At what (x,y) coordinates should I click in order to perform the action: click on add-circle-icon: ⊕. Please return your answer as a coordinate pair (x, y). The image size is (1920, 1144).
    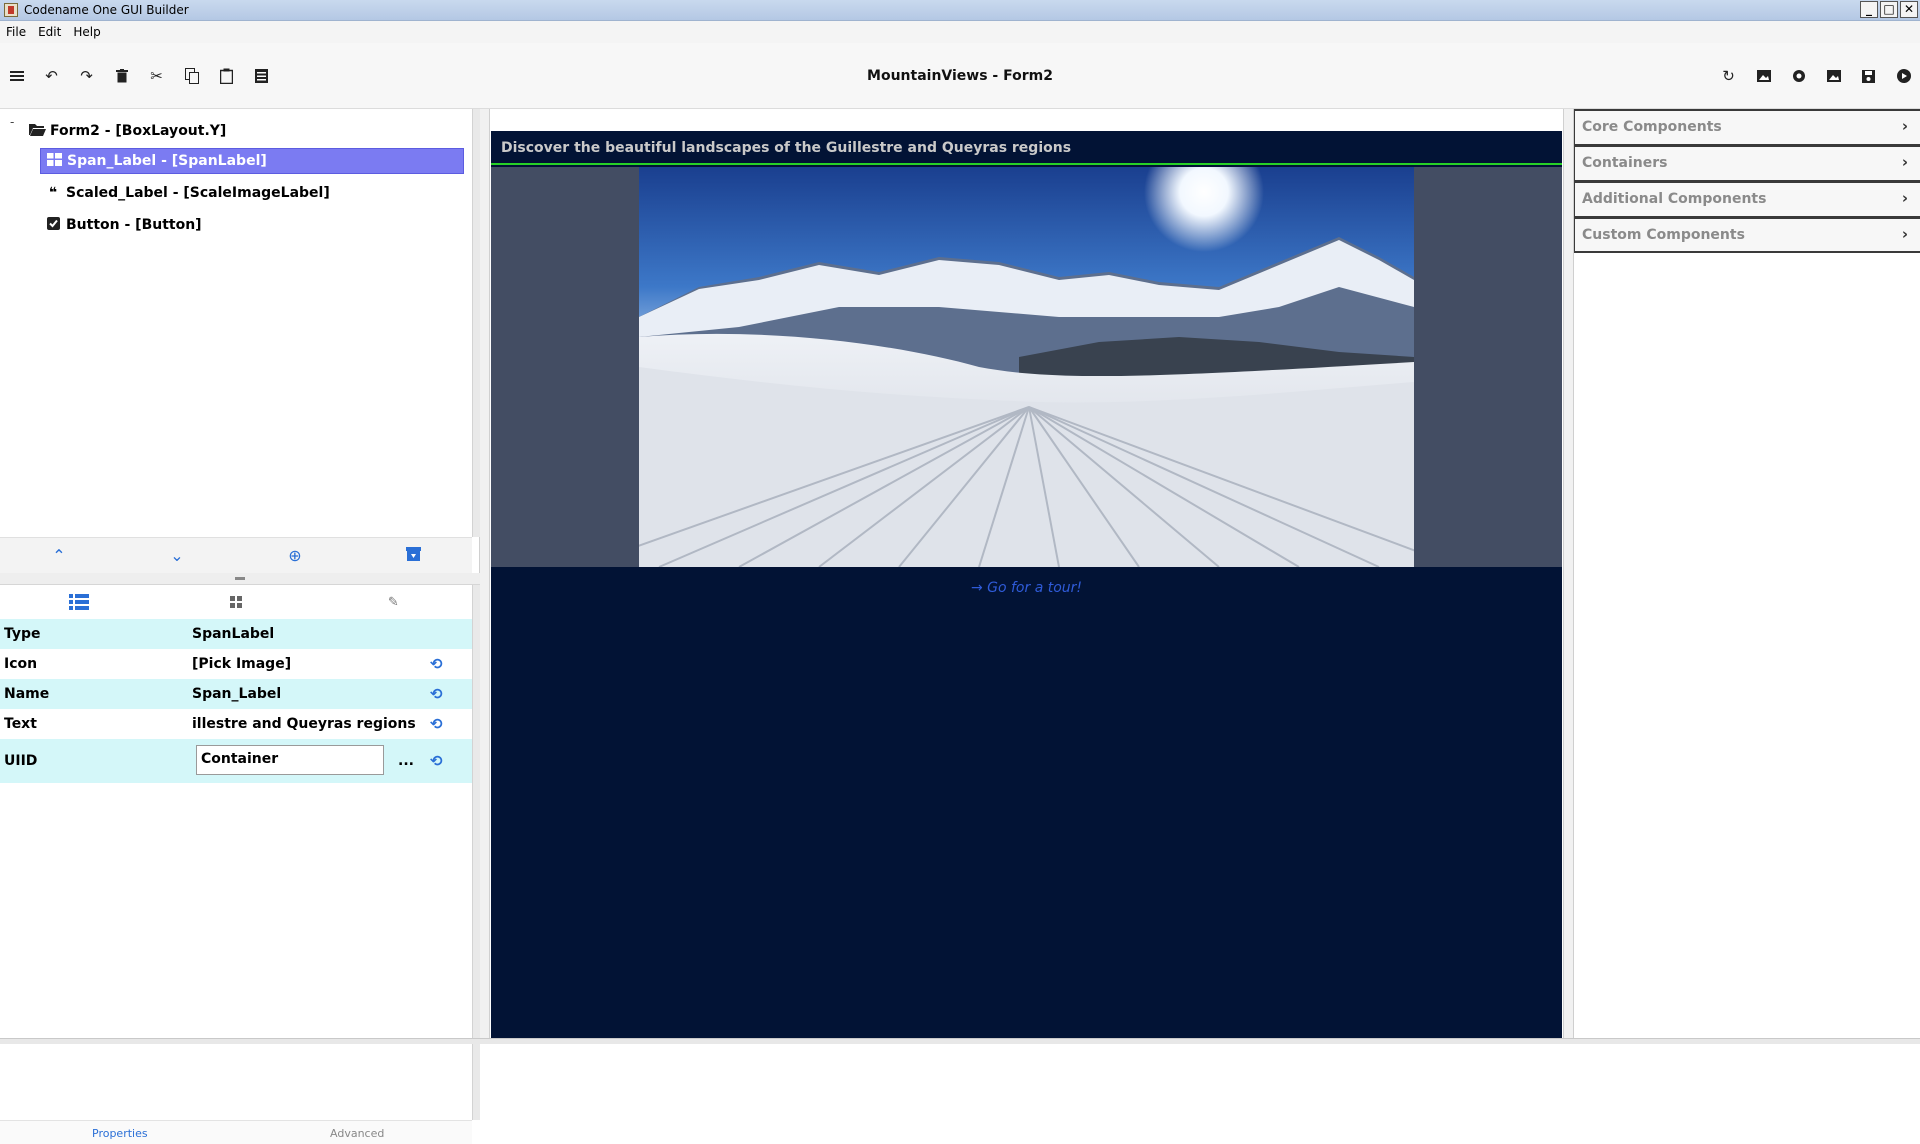
    Looking at the image, I should click on (295, 555).